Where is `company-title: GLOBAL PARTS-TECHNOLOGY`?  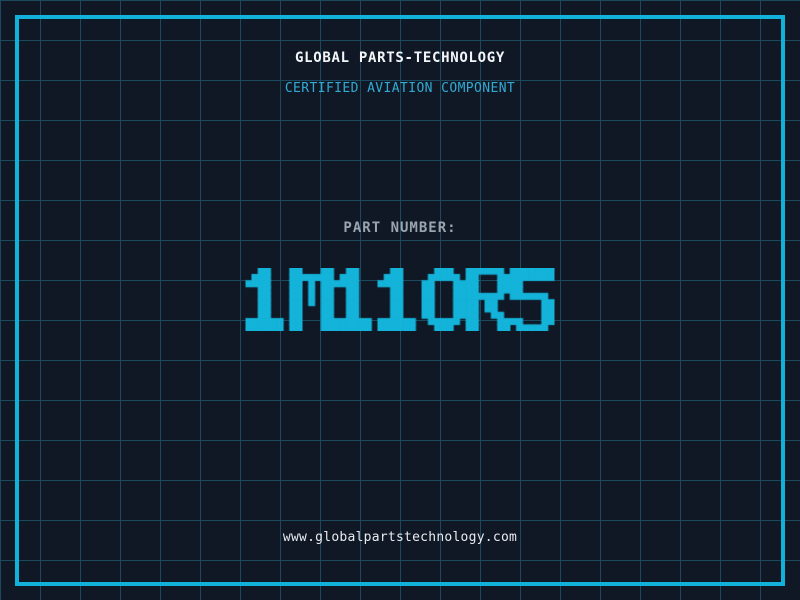
company-title: GLOBAL PARTS-TECHNOLOGY is located at coordinates (400, 58).